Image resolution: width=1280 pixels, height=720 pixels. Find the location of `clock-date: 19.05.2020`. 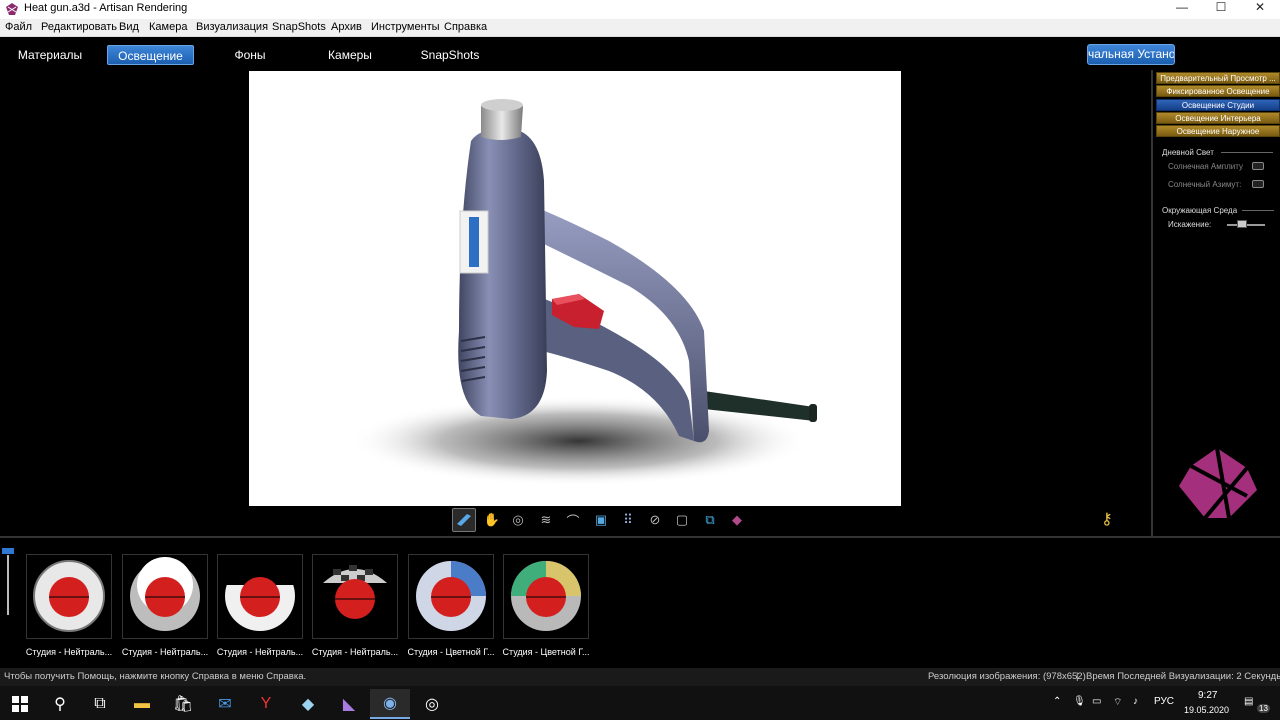

clock-date: 19.05.2020 is located at coordinates (1206, 710).